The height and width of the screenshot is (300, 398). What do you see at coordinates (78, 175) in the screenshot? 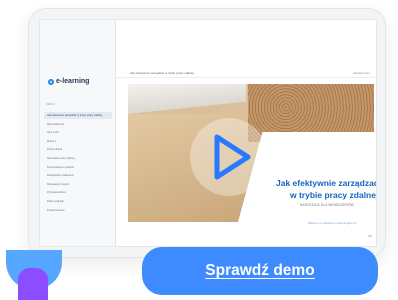
I see `sidebar-item: Zarządzanie zadaniami` at bounding box center [78, 175].